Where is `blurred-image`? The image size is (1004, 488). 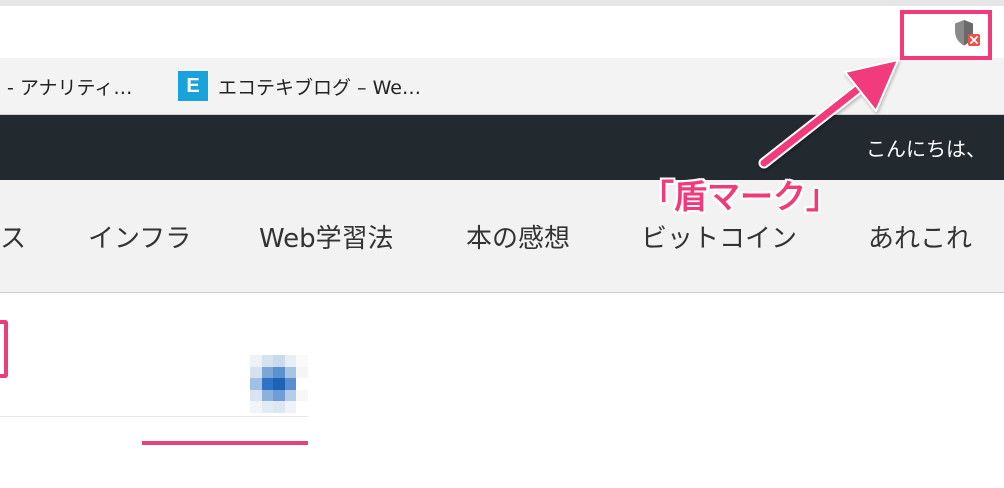 blurred-image is located at coordinates (279, 384).